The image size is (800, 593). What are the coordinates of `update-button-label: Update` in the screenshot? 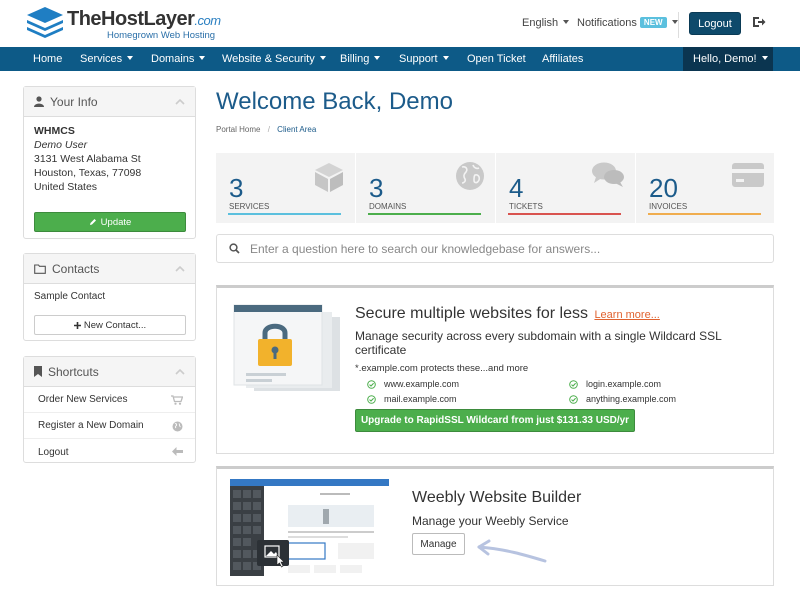 It's located at (116, 222).